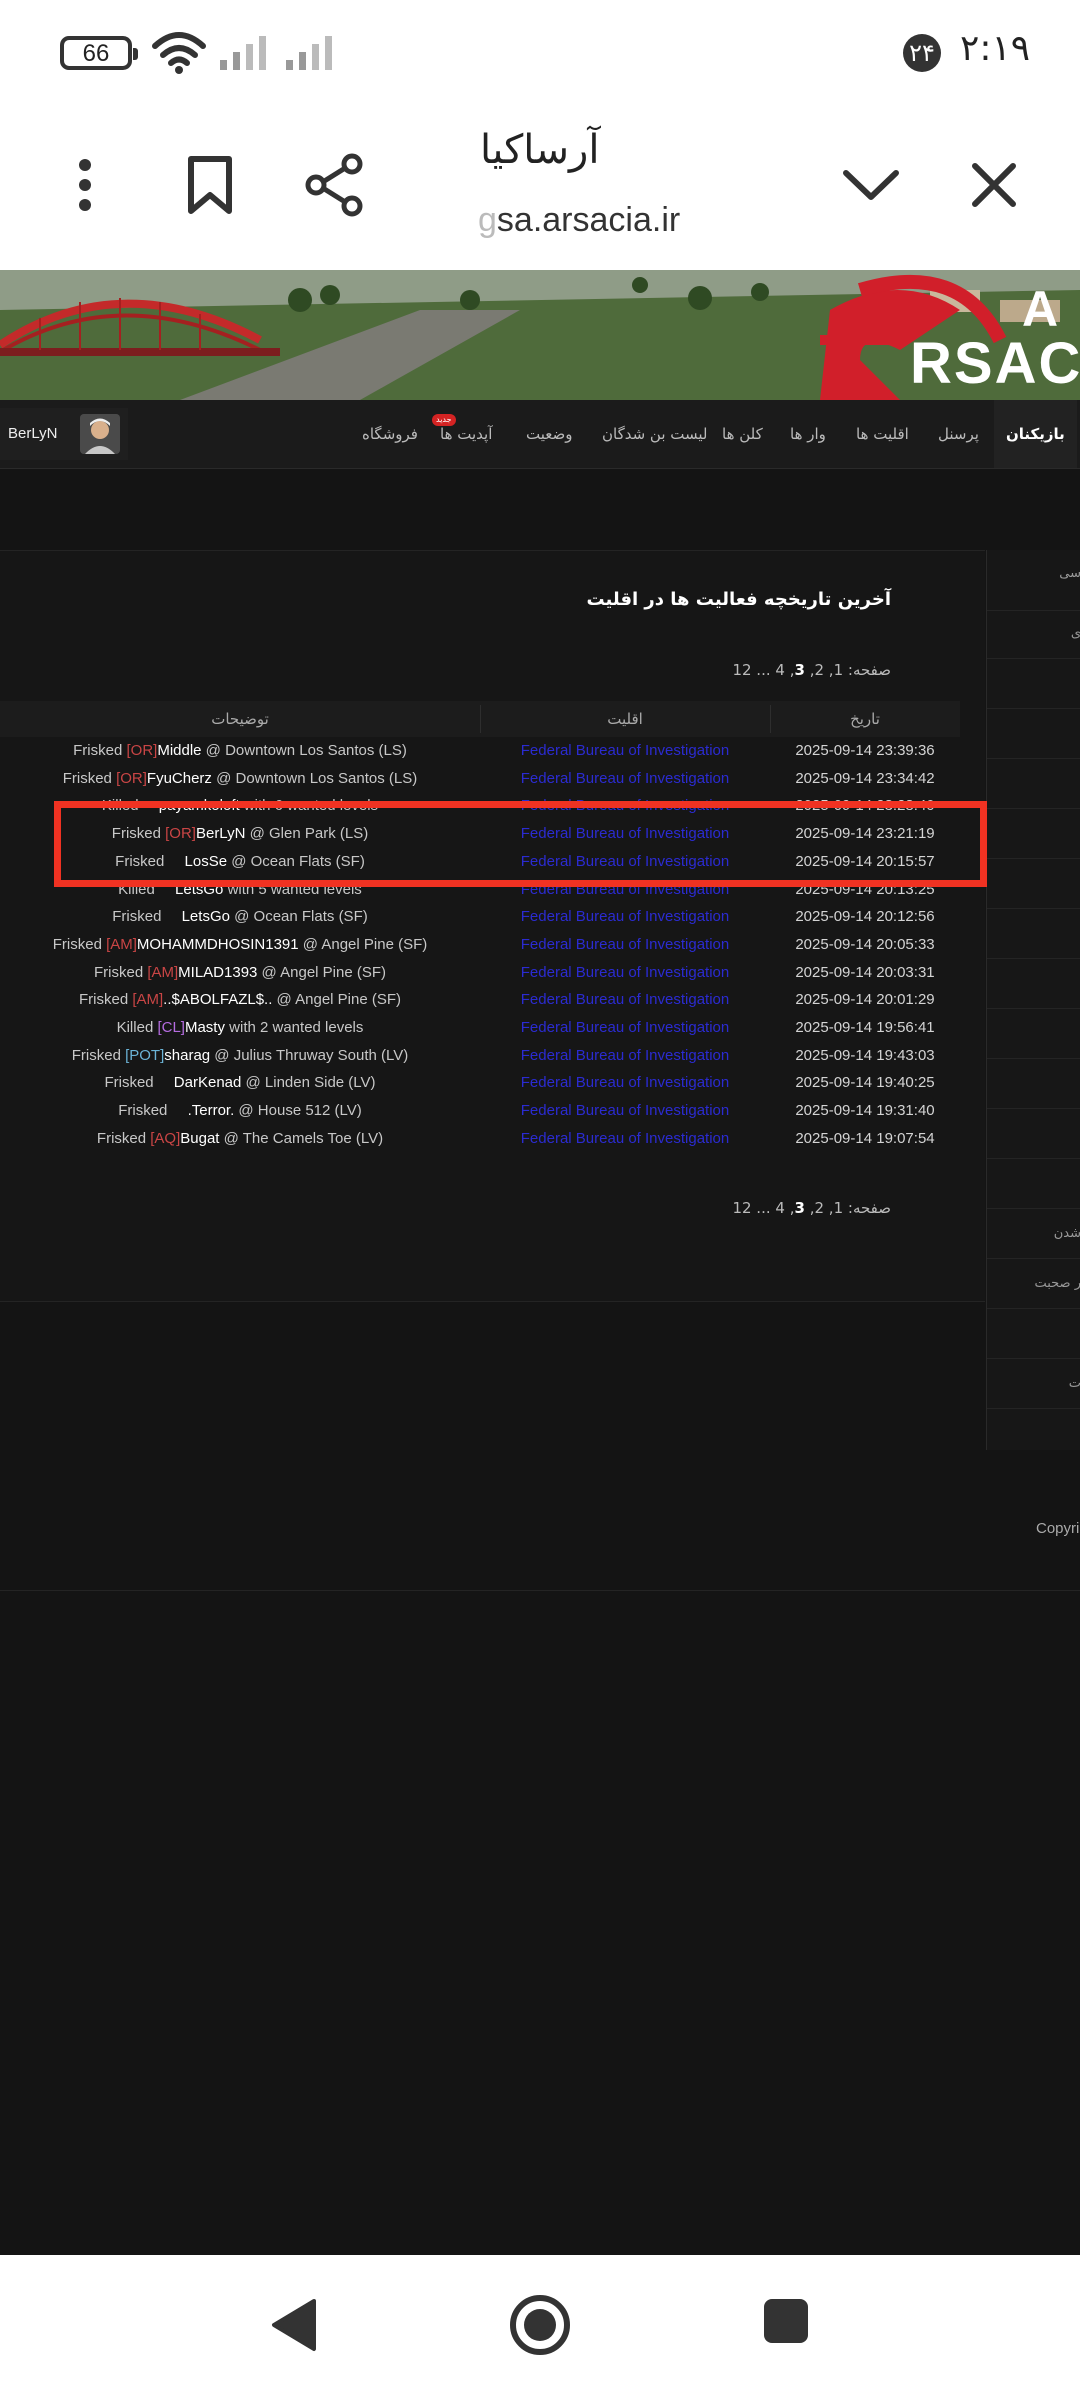  Describe the element at coordinates (1033, 1284) in the screenshot. I see `sidebar-item: ر صحبت` at that location.